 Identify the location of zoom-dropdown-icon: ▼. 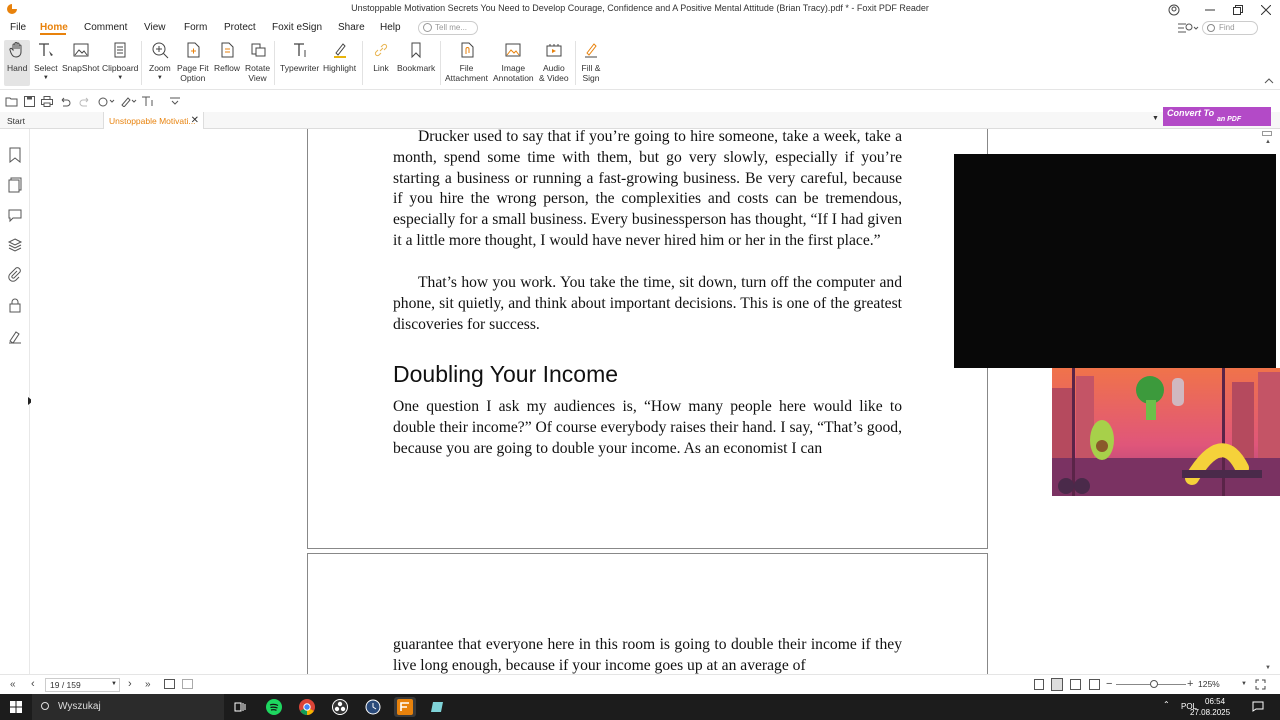
(1244, 684).